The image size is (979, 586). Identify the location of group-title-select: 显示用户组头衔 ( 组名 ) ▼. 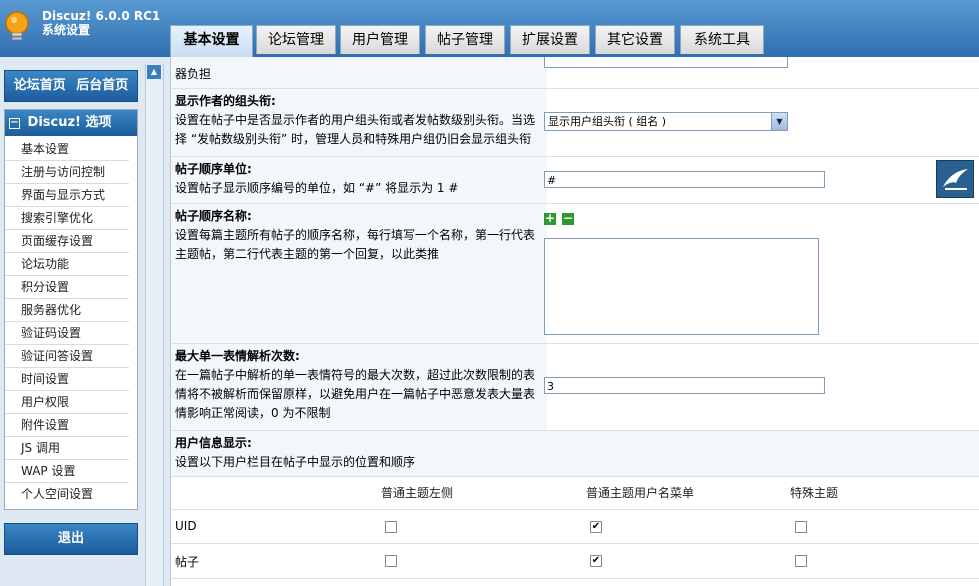
(666, 121).